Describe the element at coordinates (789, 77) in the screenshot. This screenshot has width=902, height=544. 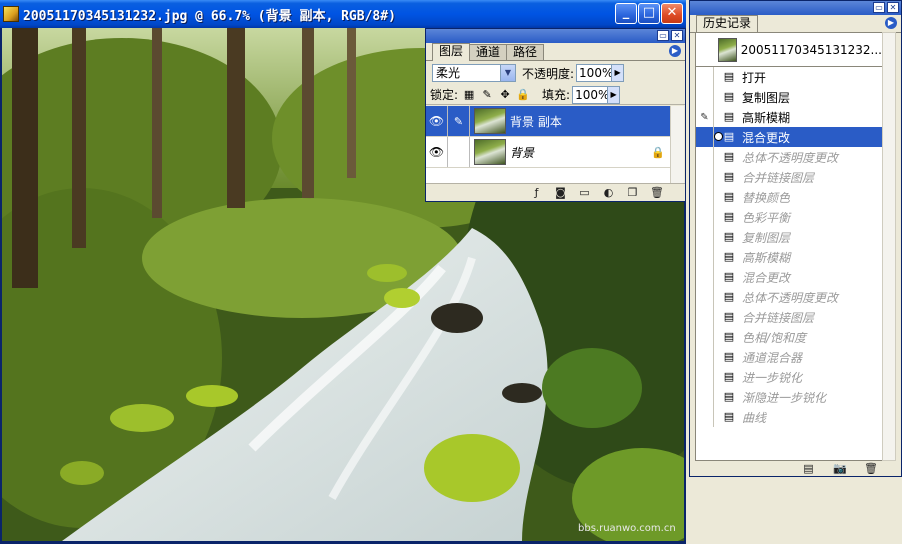
I see `history-item: ▤ 打开` at that location.